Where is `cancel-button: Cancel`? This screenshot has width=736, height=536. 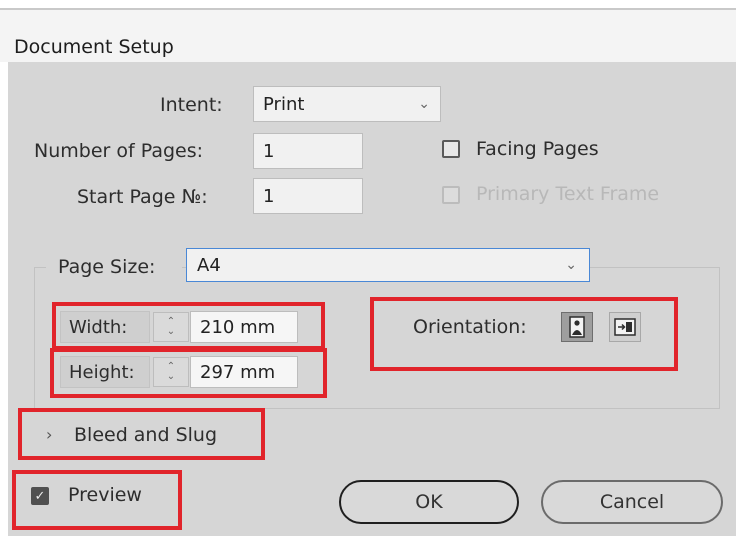
cancel-button: Cancel is located at coordinates (632, 502).